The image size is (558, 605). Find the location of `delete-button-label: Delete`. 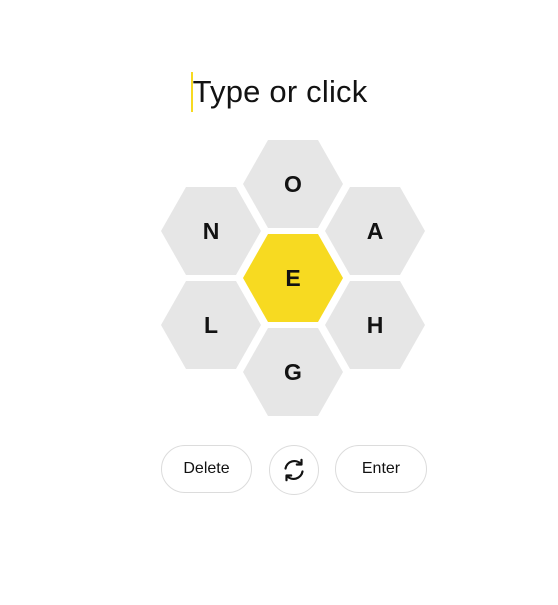

delete-button-label: Delete is located at coordinates (206, 468).